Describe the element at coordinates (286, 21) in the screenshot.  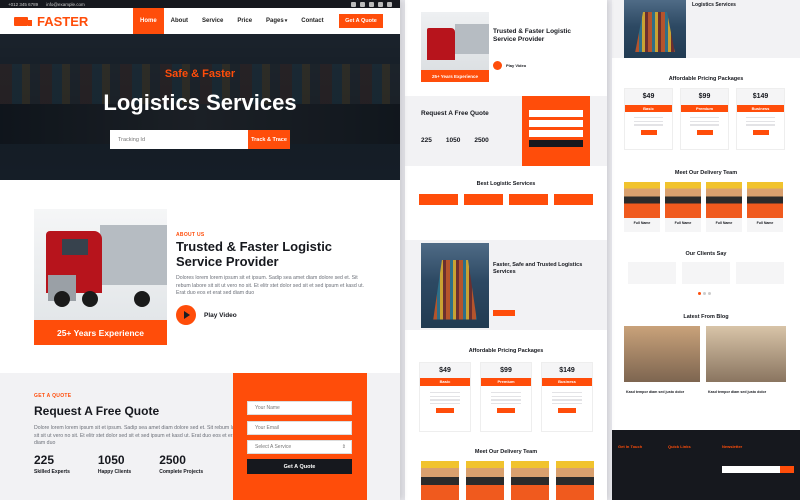
I see `chevron-down-icon: ▾` at that location.